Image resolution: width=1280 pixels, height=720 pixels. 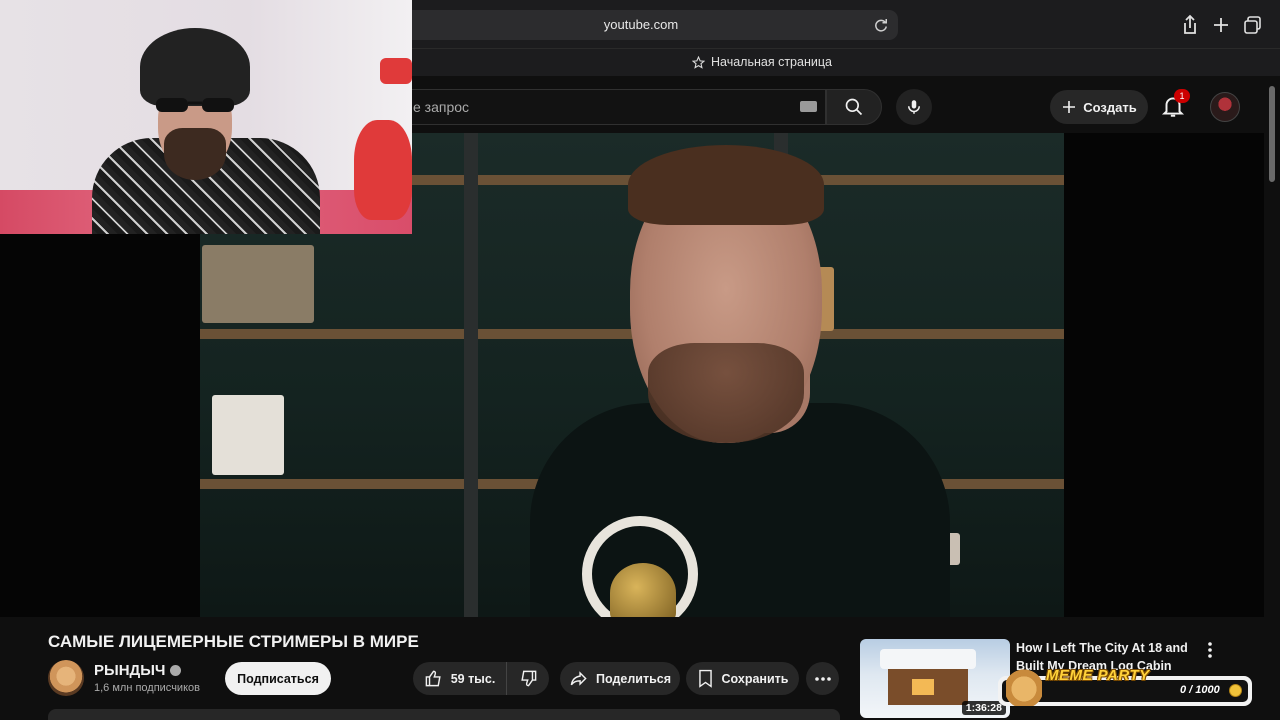 What do you see at coordinates (1225, 107) in the screenshot?
I see `account-avatar` at bounding box center [1225, 107].